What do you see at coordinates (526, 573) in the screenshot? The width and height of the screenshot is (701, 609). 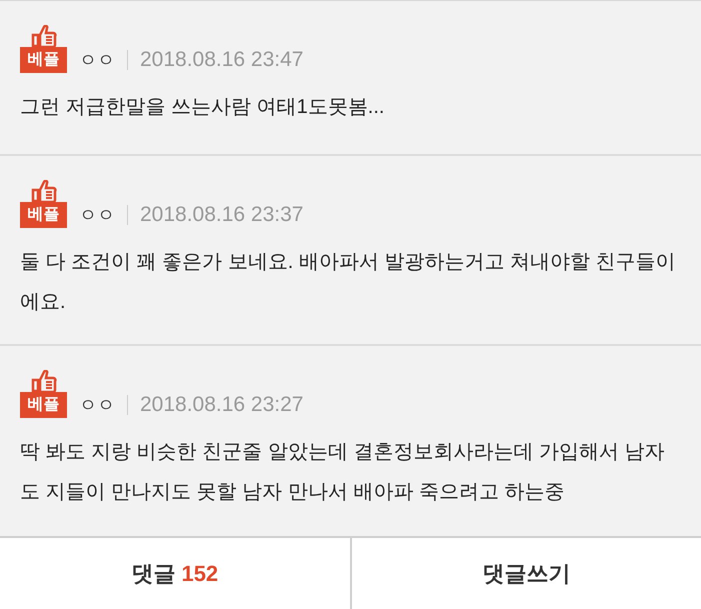 I see `write-comment-button: 댓글쓰기` at bounding box center [526, 573].